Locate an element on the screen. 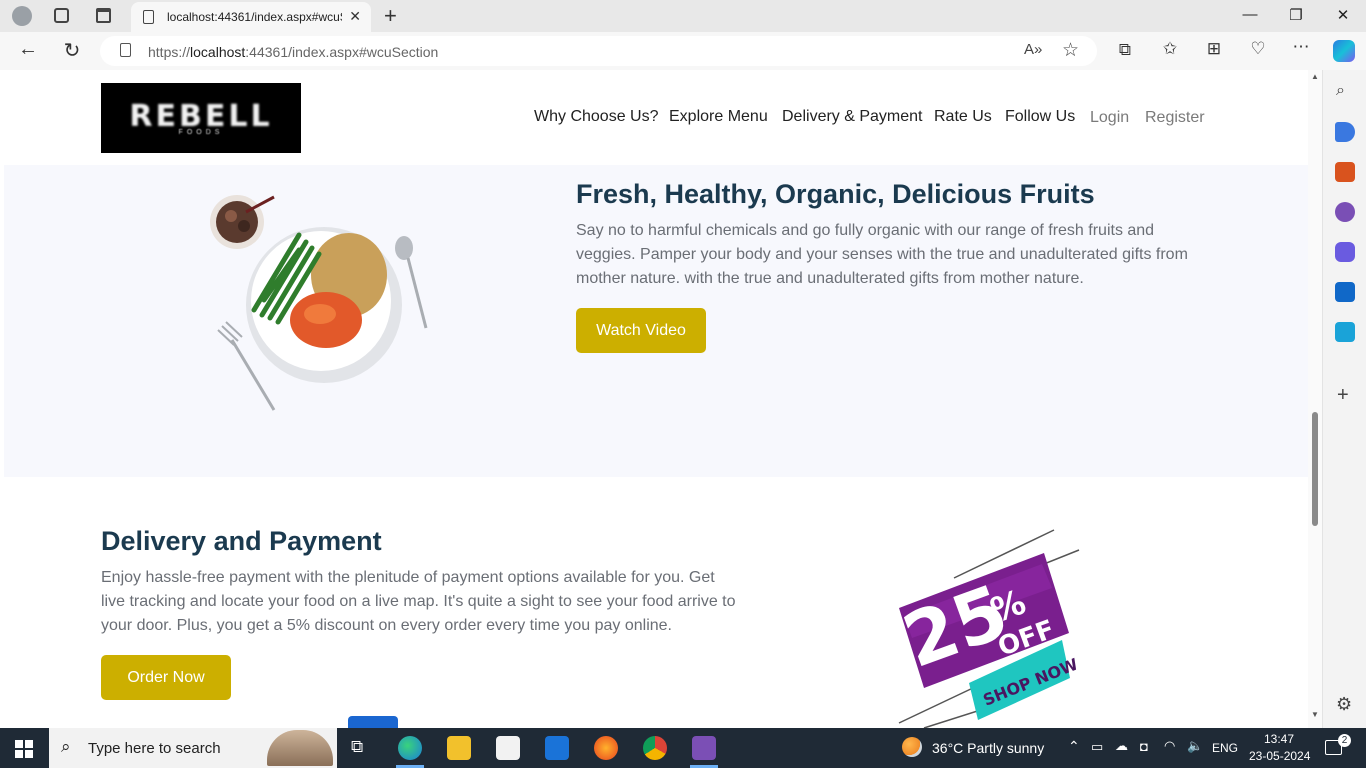 This screenshot has width=1366, height=768. camera-icon: ◘ is located at coordinates (1144, 746).